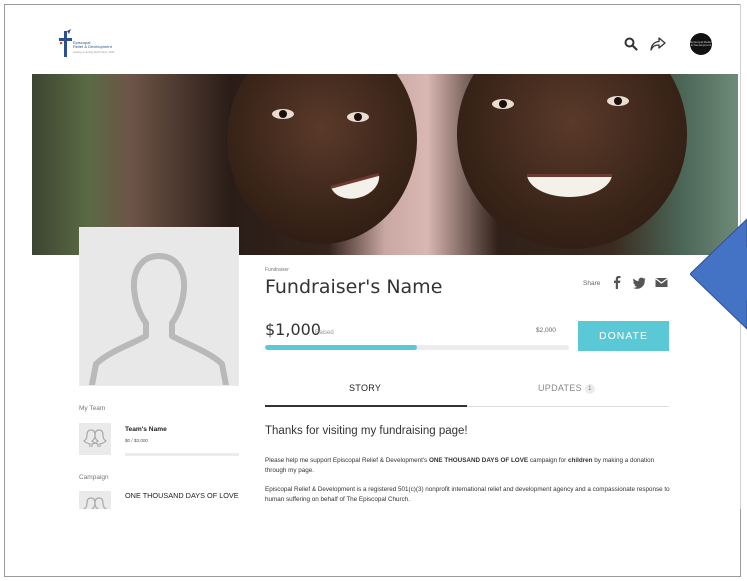 This screenshot has width=747, height=581. I want to click on callout-arrow-shape, so click(718, 274).